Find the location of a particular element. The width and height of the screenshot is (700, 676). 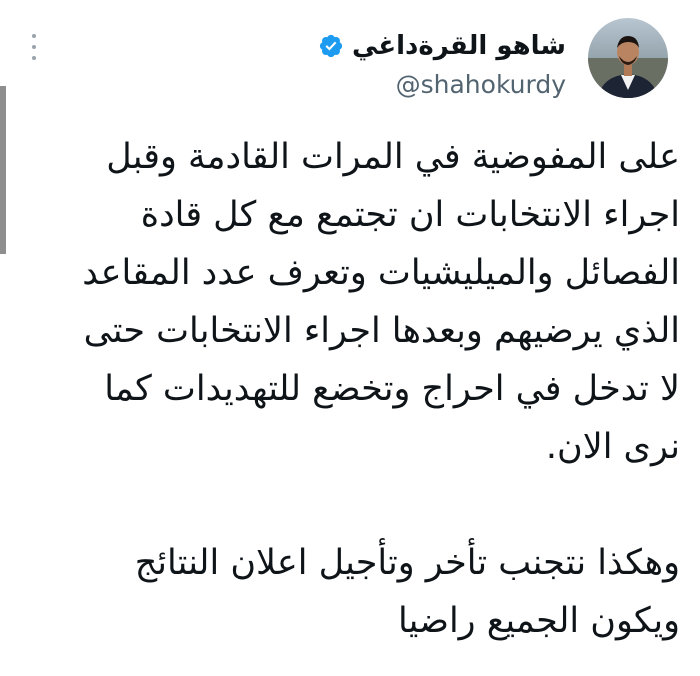

tweet-line: لا تدخل في احراج وتخضع للتهديدات كما is located at coordinates (392, 389).